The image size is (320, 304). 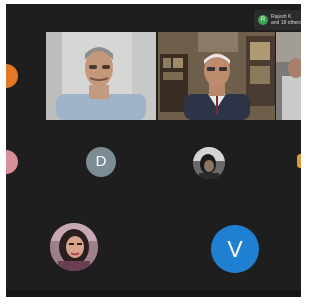 I want to click on toolbar-strip, so click(x=153, y=293).